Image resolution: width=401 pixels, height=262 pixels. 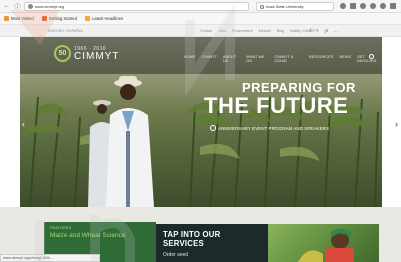 I want to click on hero-line2: THE FUTURE, so click(x=276, y=105).